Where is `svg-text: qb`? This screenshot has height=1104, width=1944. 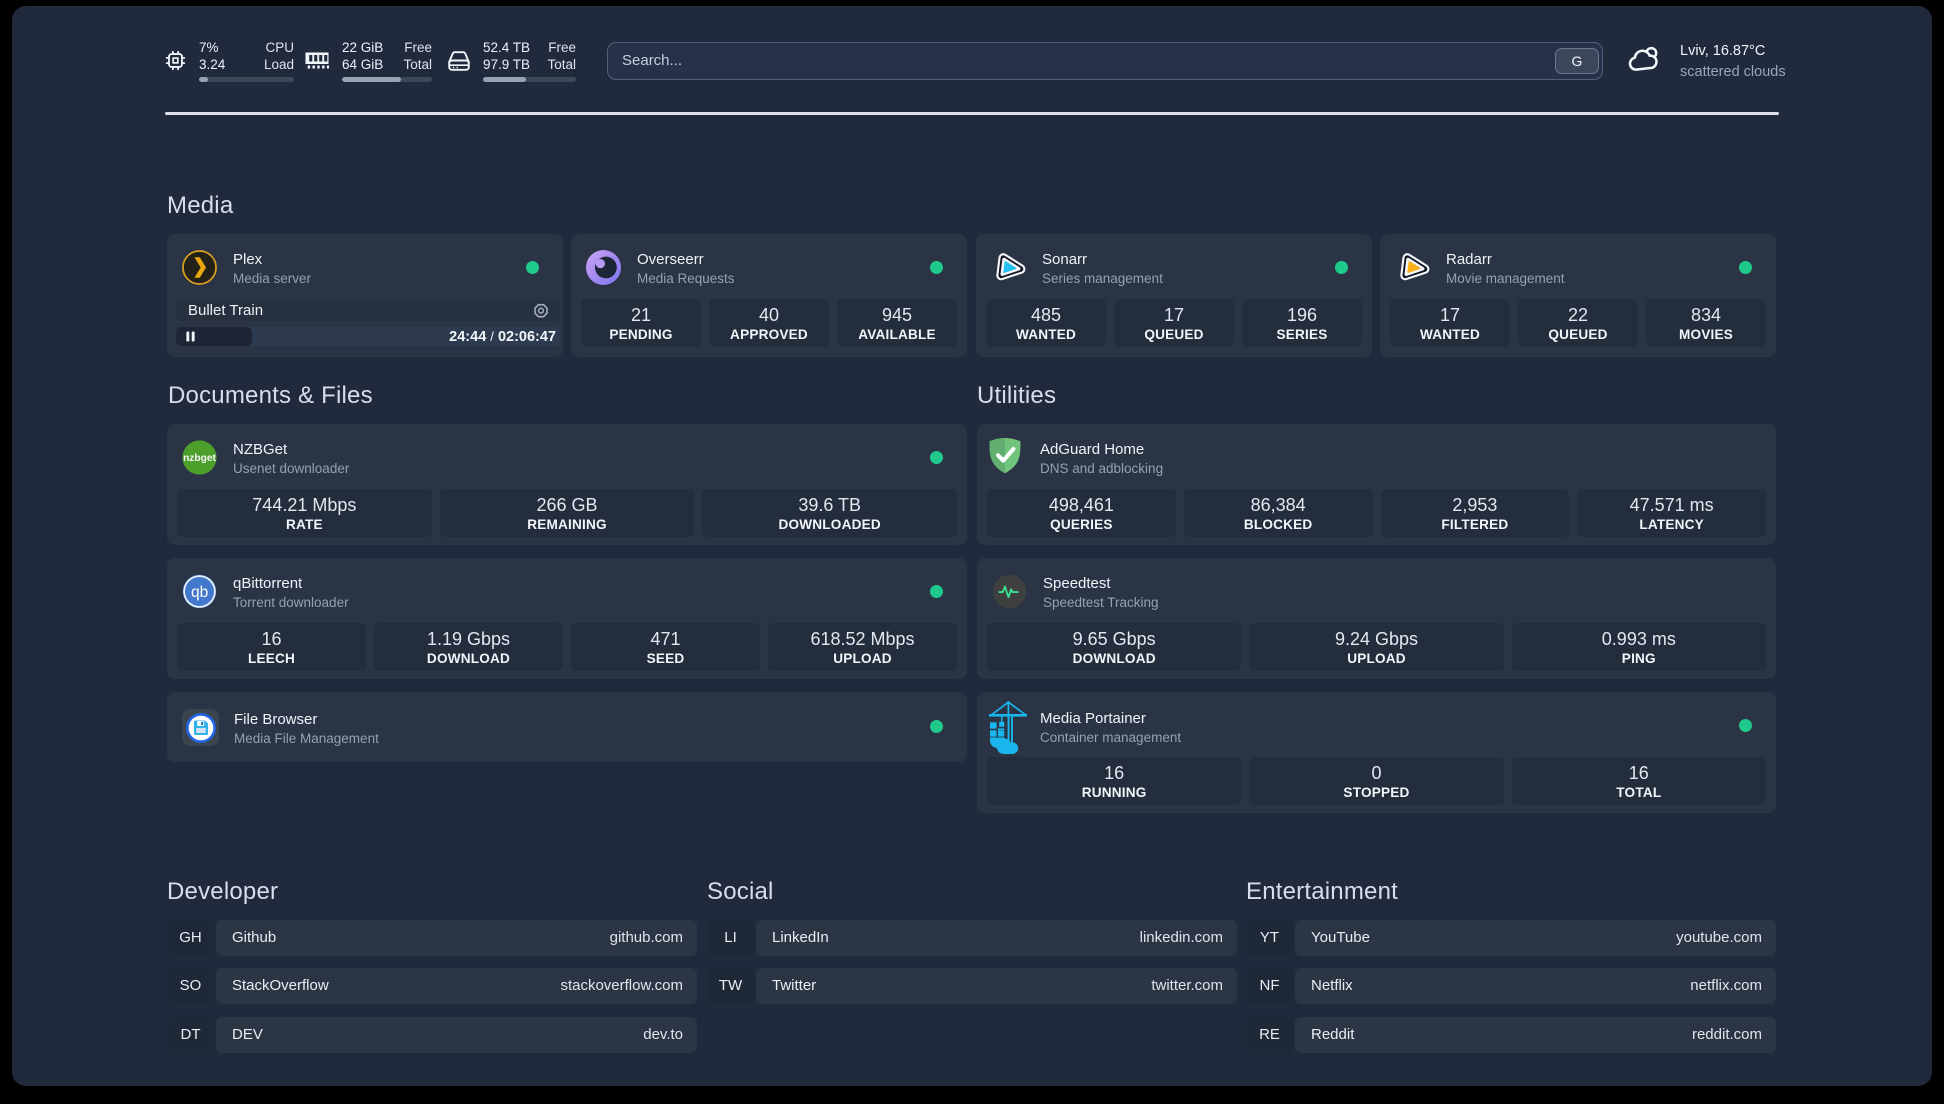 svg-text: qb is located at coordinates (199, 592).